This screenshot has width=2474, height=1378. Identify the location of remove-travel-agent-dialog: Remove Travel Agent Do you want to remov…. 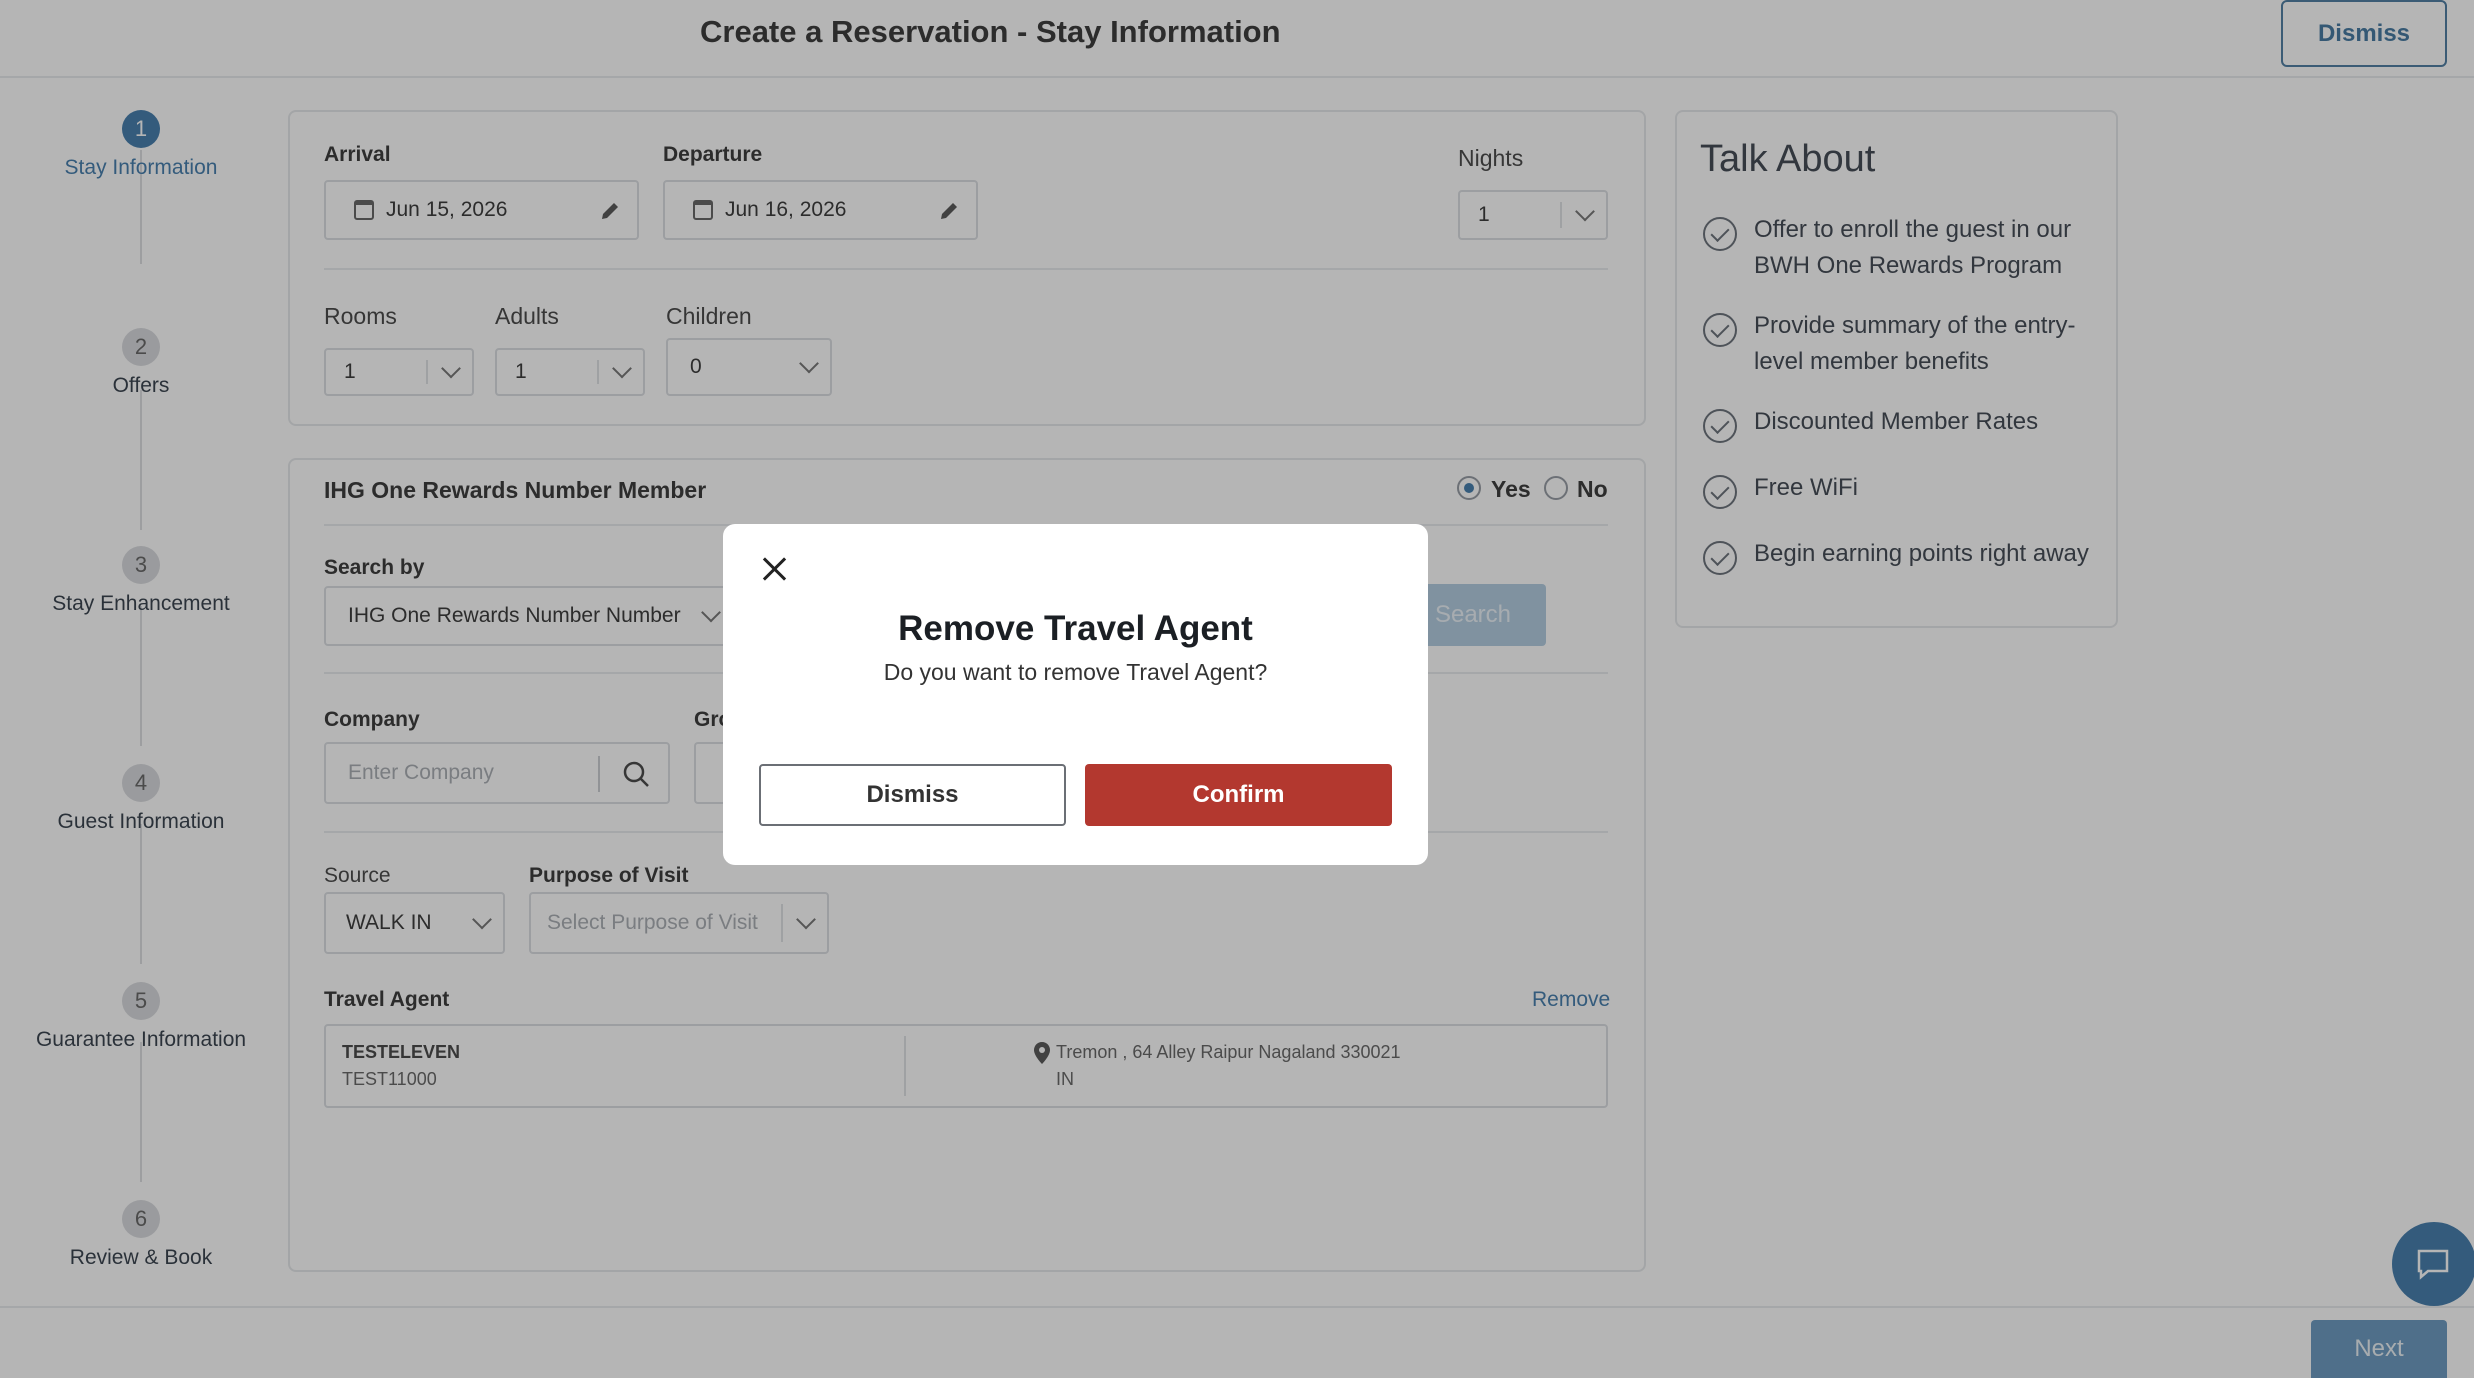
(1075, 694).